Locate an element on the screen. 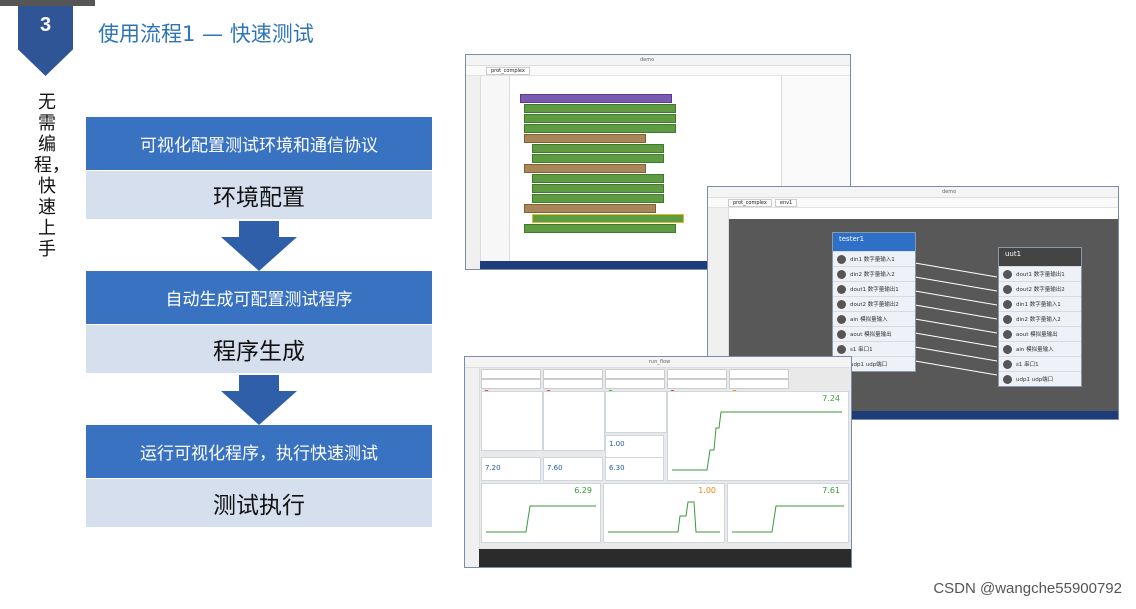 This screenshot has width=1136, height=609. gauge-value: 6.30 is located at coordinates (617, 468).